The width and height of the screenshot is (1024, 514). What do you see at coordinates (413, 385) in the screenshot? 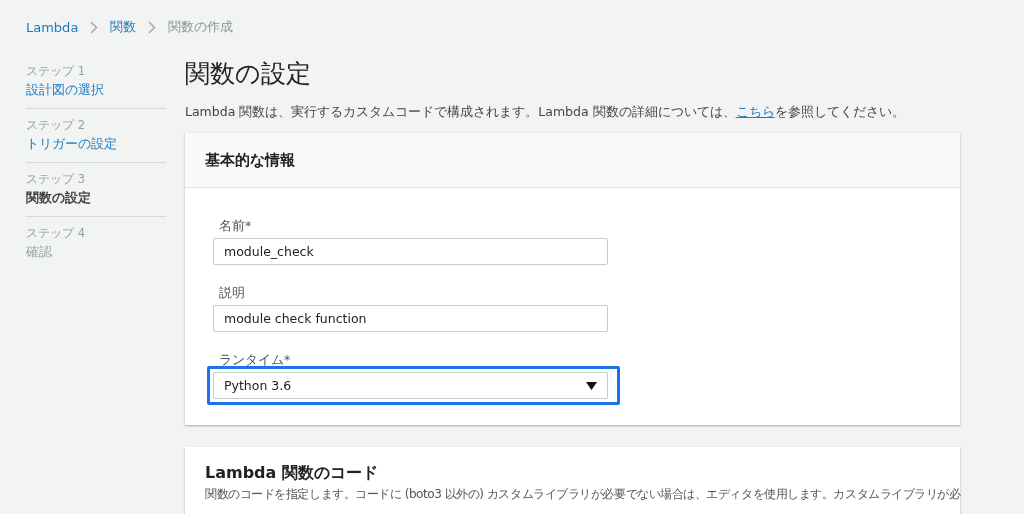
I see `runtime-select: Python 3.6` at bounding box center [413, 385].